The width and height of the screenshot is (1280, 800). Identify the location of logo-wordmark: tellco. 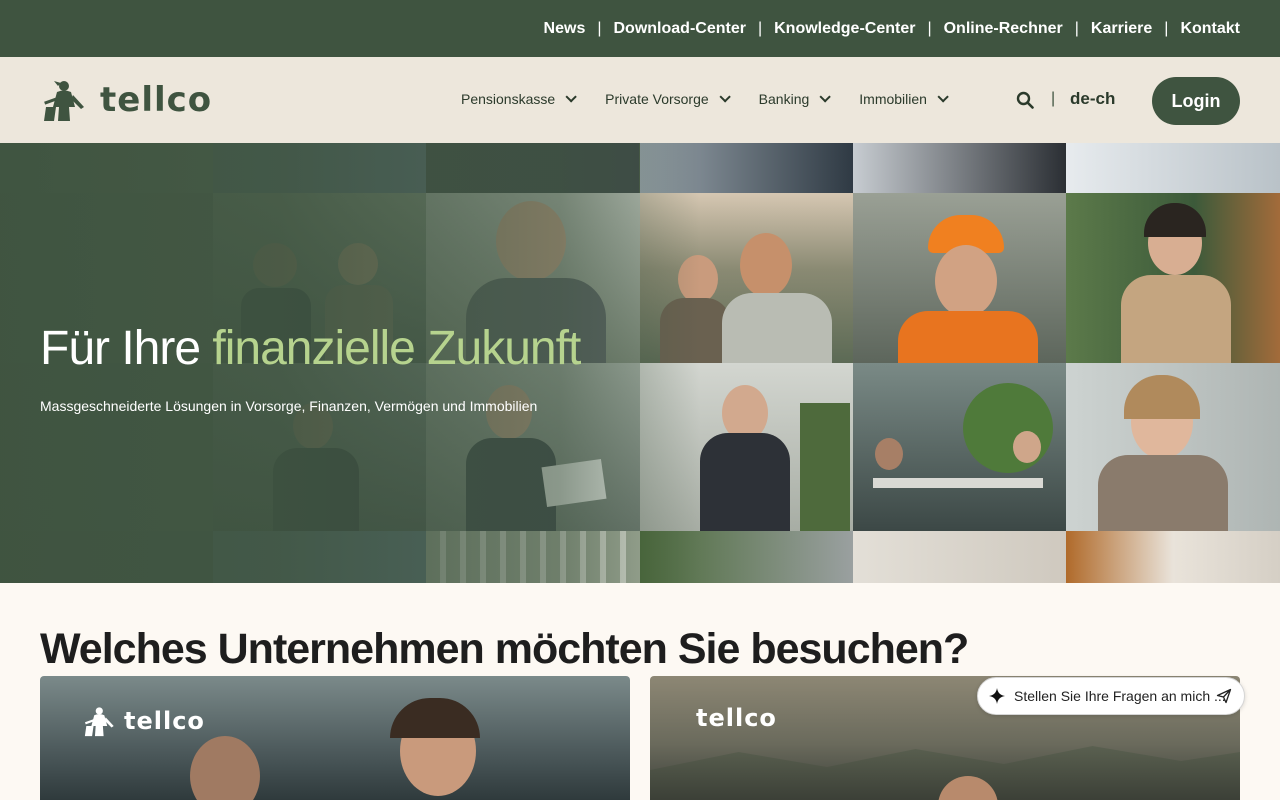
(156, 100).